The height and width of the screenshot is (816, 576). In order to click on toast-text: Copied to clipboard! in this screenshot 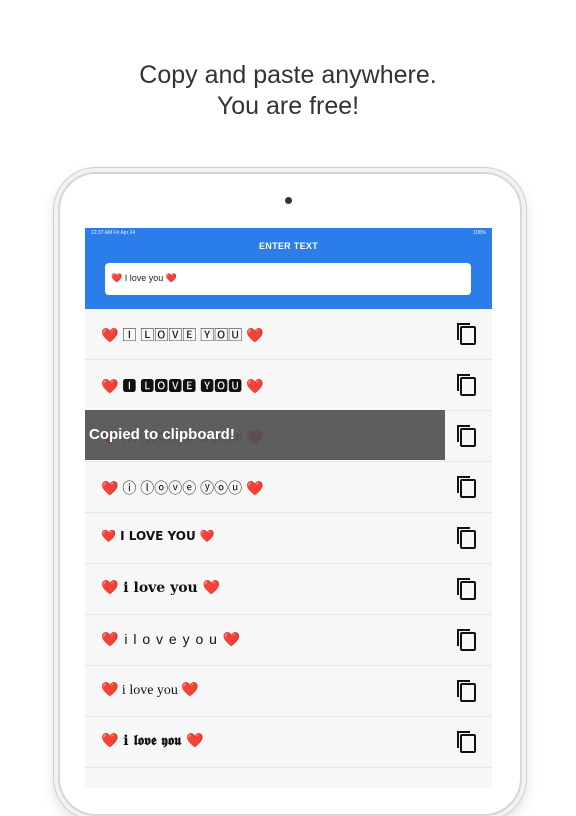, I will do `click(162, 434)`.